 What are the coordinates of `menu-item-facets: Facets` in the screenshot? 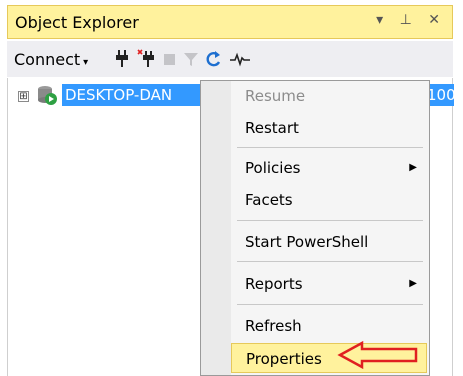 It's located at (329, 200).